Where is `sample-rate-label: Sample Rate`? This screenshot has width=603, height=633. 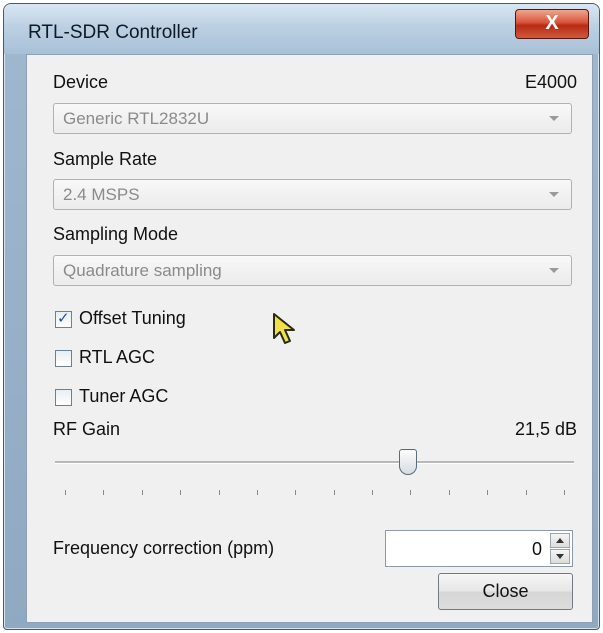 sample-rate-label: Sample Rate is located at coordinates (105, 159).